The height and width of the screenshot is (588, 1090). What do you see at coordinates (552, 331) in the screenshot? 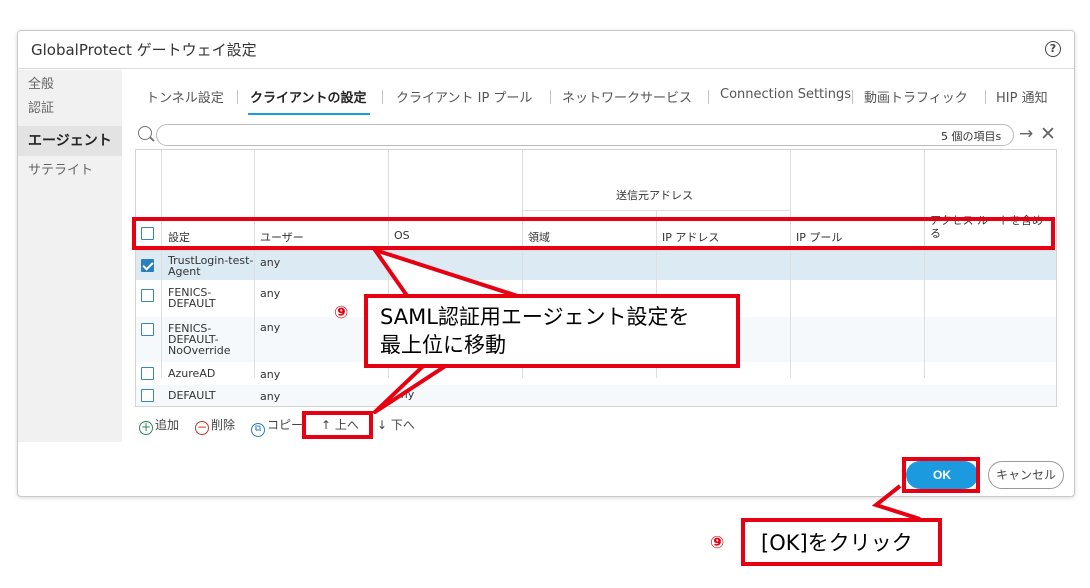
I see `callout-move-agent: SAML認証用エージェント設定を 最上位に移動` at bounding box center [552, 331].